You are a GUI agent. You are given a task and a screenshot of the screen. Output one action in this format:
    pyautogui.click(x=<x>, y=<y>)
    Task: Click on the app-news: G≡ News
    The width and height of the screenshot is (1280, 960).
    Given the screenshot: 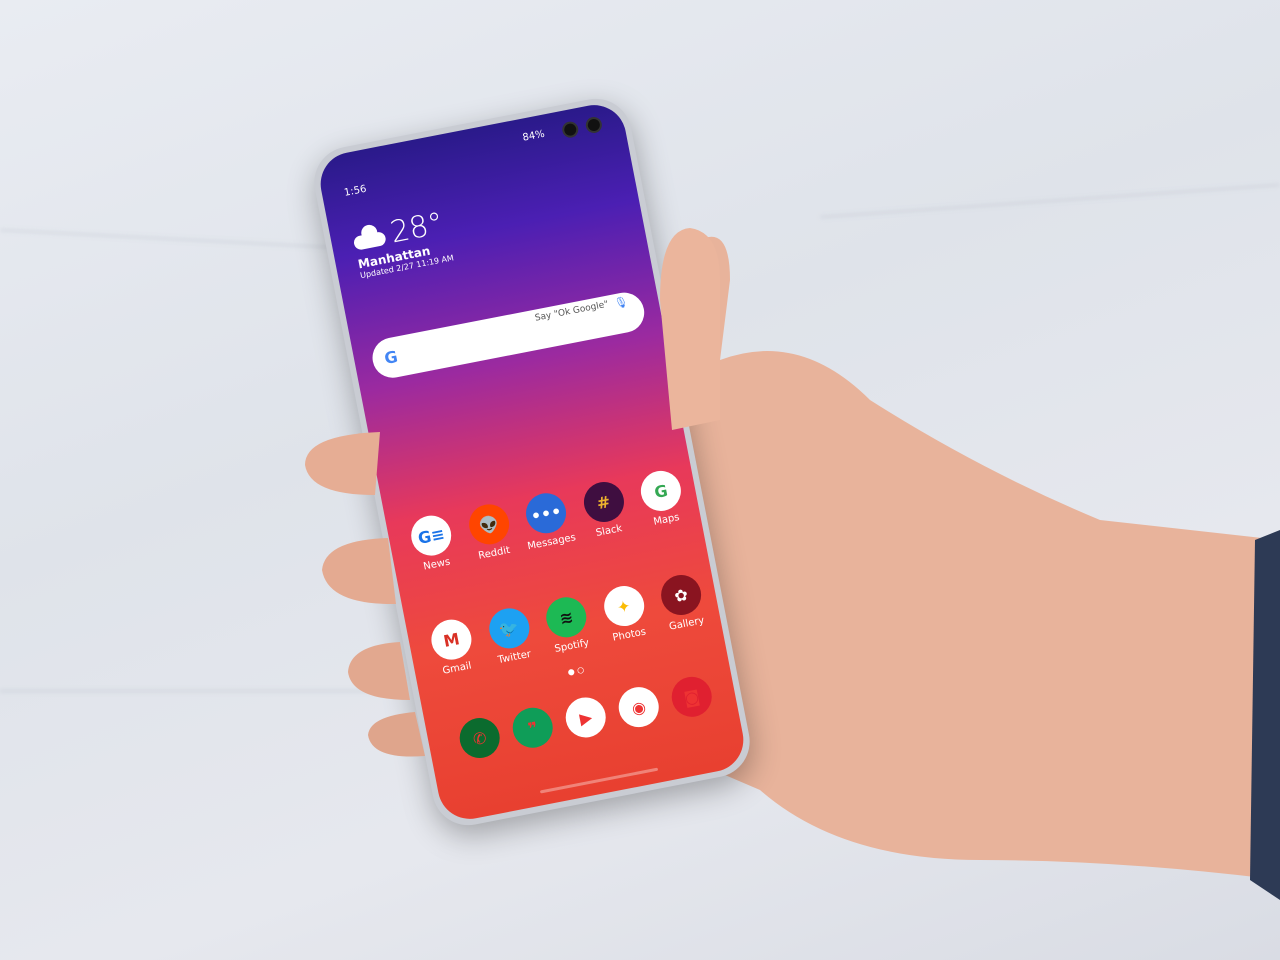 What is the action you would take?
    pyautogui.click(x=432, y=543)
    